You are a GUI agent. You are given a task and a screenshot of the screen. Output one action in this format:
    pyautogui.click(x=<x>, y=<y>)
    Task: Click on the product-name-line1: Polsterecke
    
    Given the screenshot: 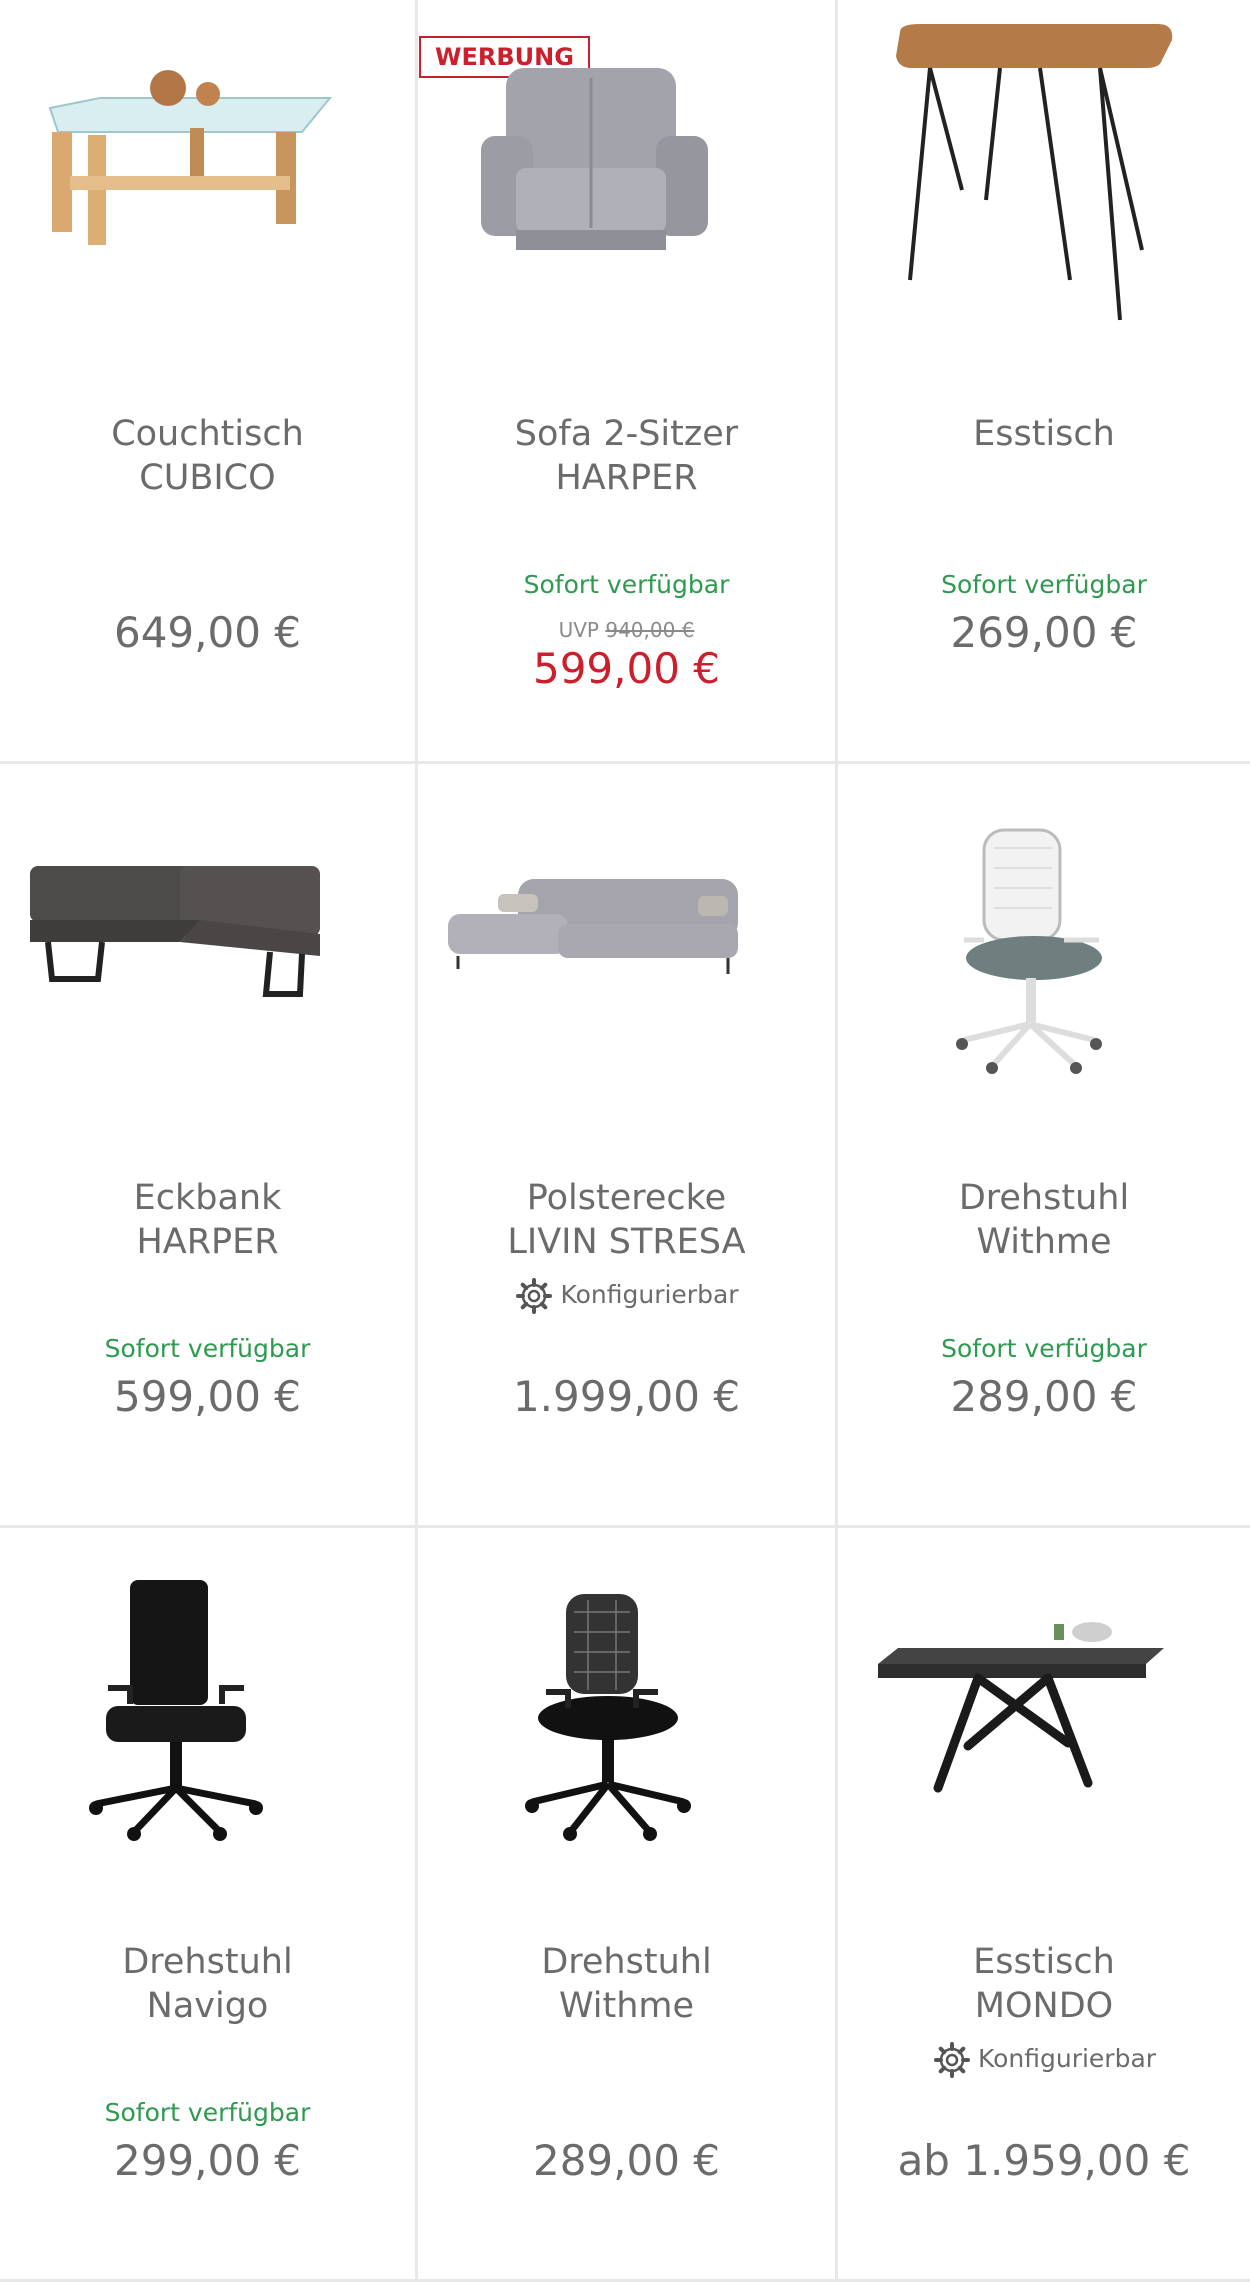 What is the action you would take?
    pyautogui.click(x=626, y=1198)
    